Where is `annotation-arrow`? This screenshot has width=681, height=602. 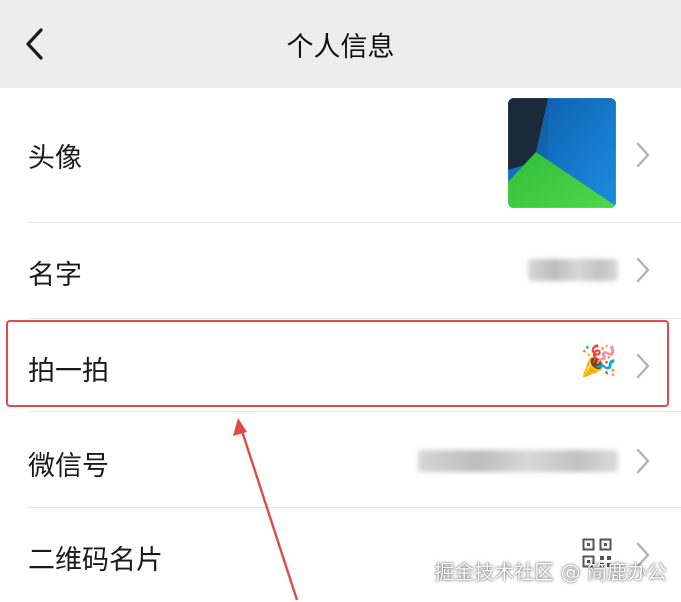 annotation-arrow is located at coordinates (266, 509).